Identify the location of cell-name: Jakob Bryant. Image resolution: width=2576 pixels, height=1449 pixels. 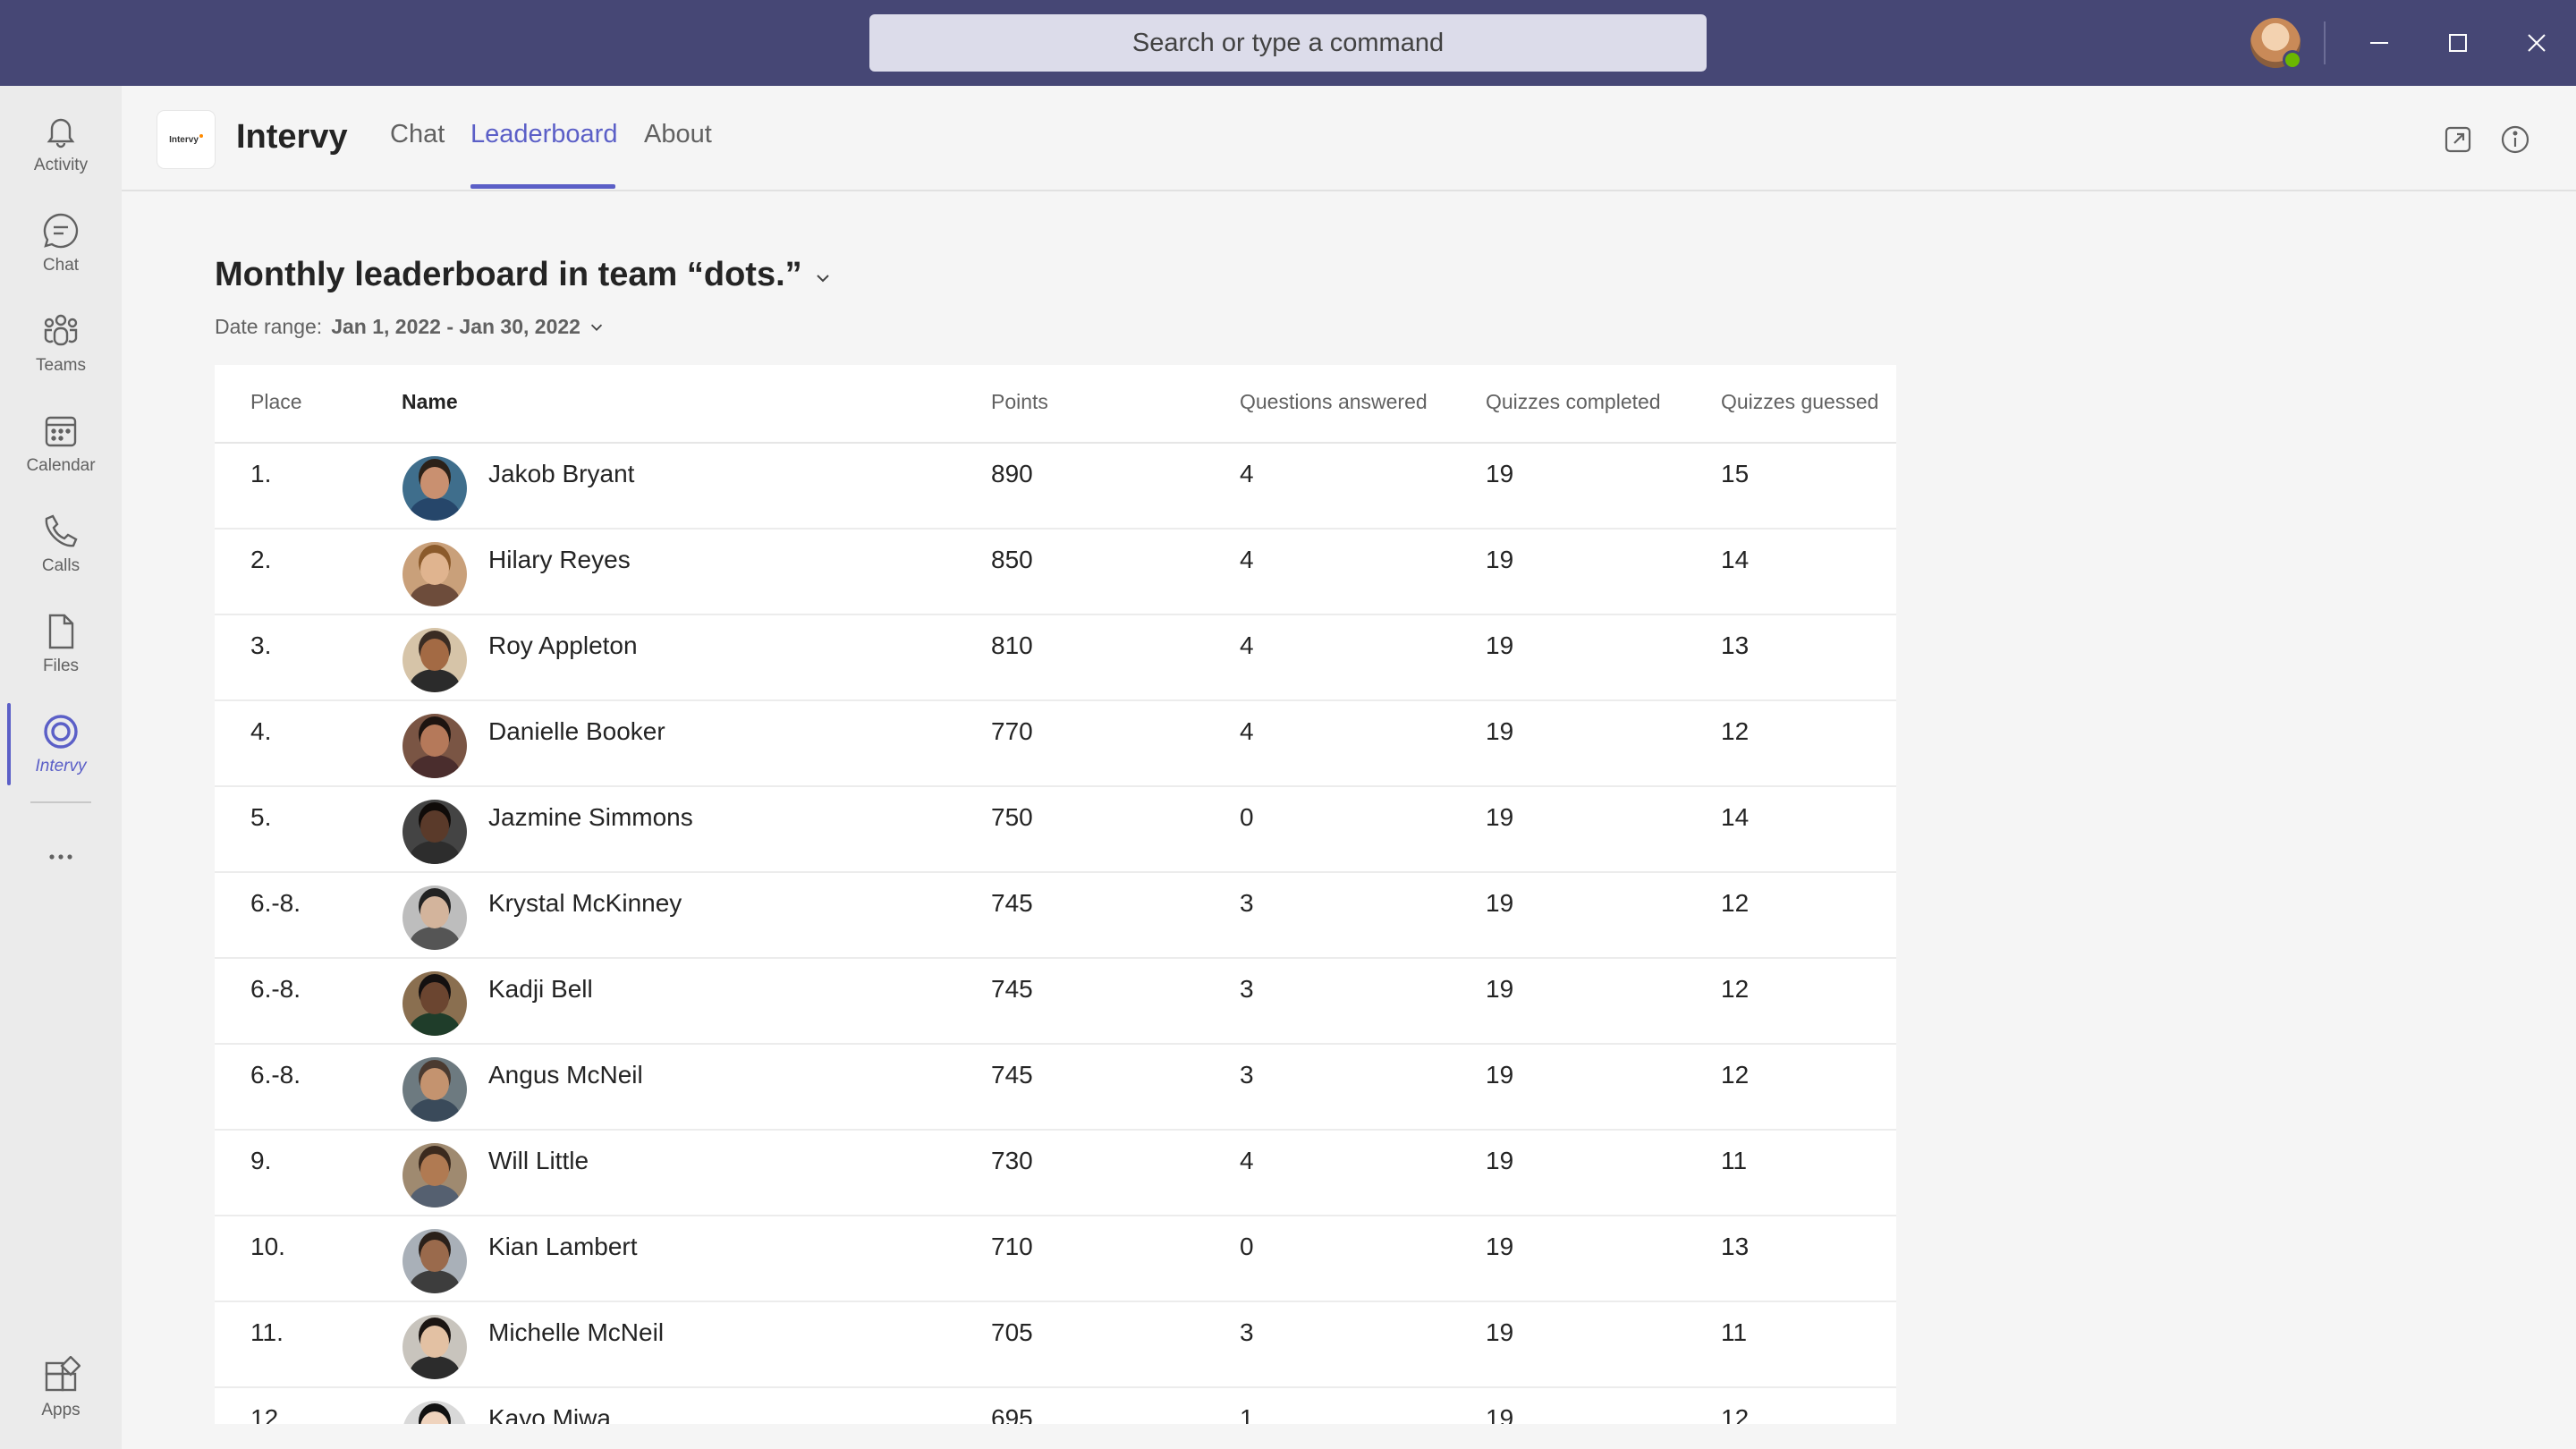
(561, 473).